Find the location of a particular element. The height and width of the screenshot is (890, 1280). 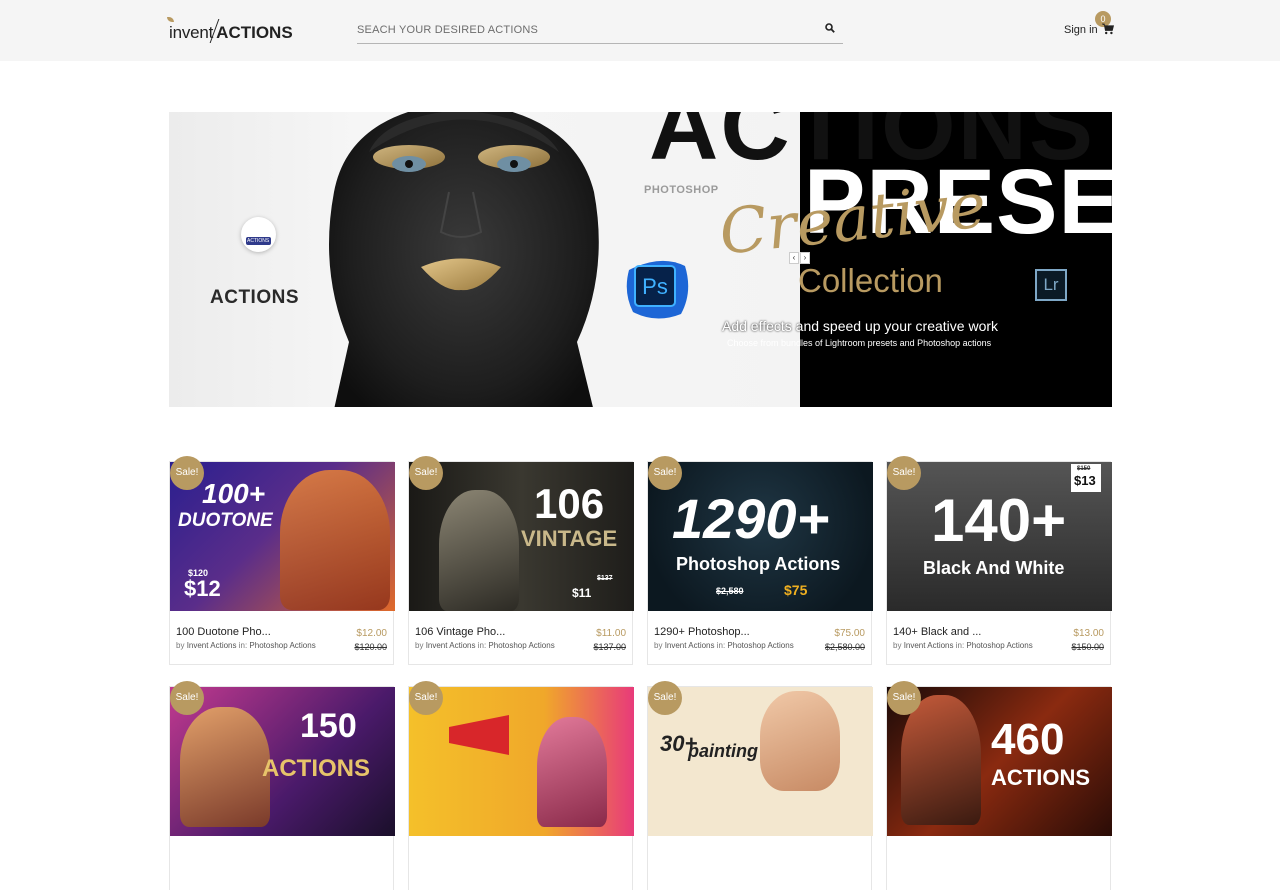

megaphone-icon is located at coordinates (479, 735).